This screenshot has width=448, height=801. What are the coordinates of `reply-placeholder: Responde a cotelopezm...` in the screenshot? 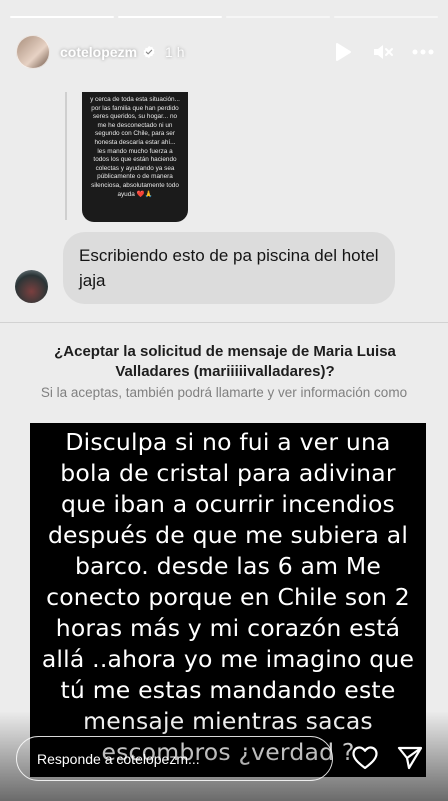 It's located at (118, 758).